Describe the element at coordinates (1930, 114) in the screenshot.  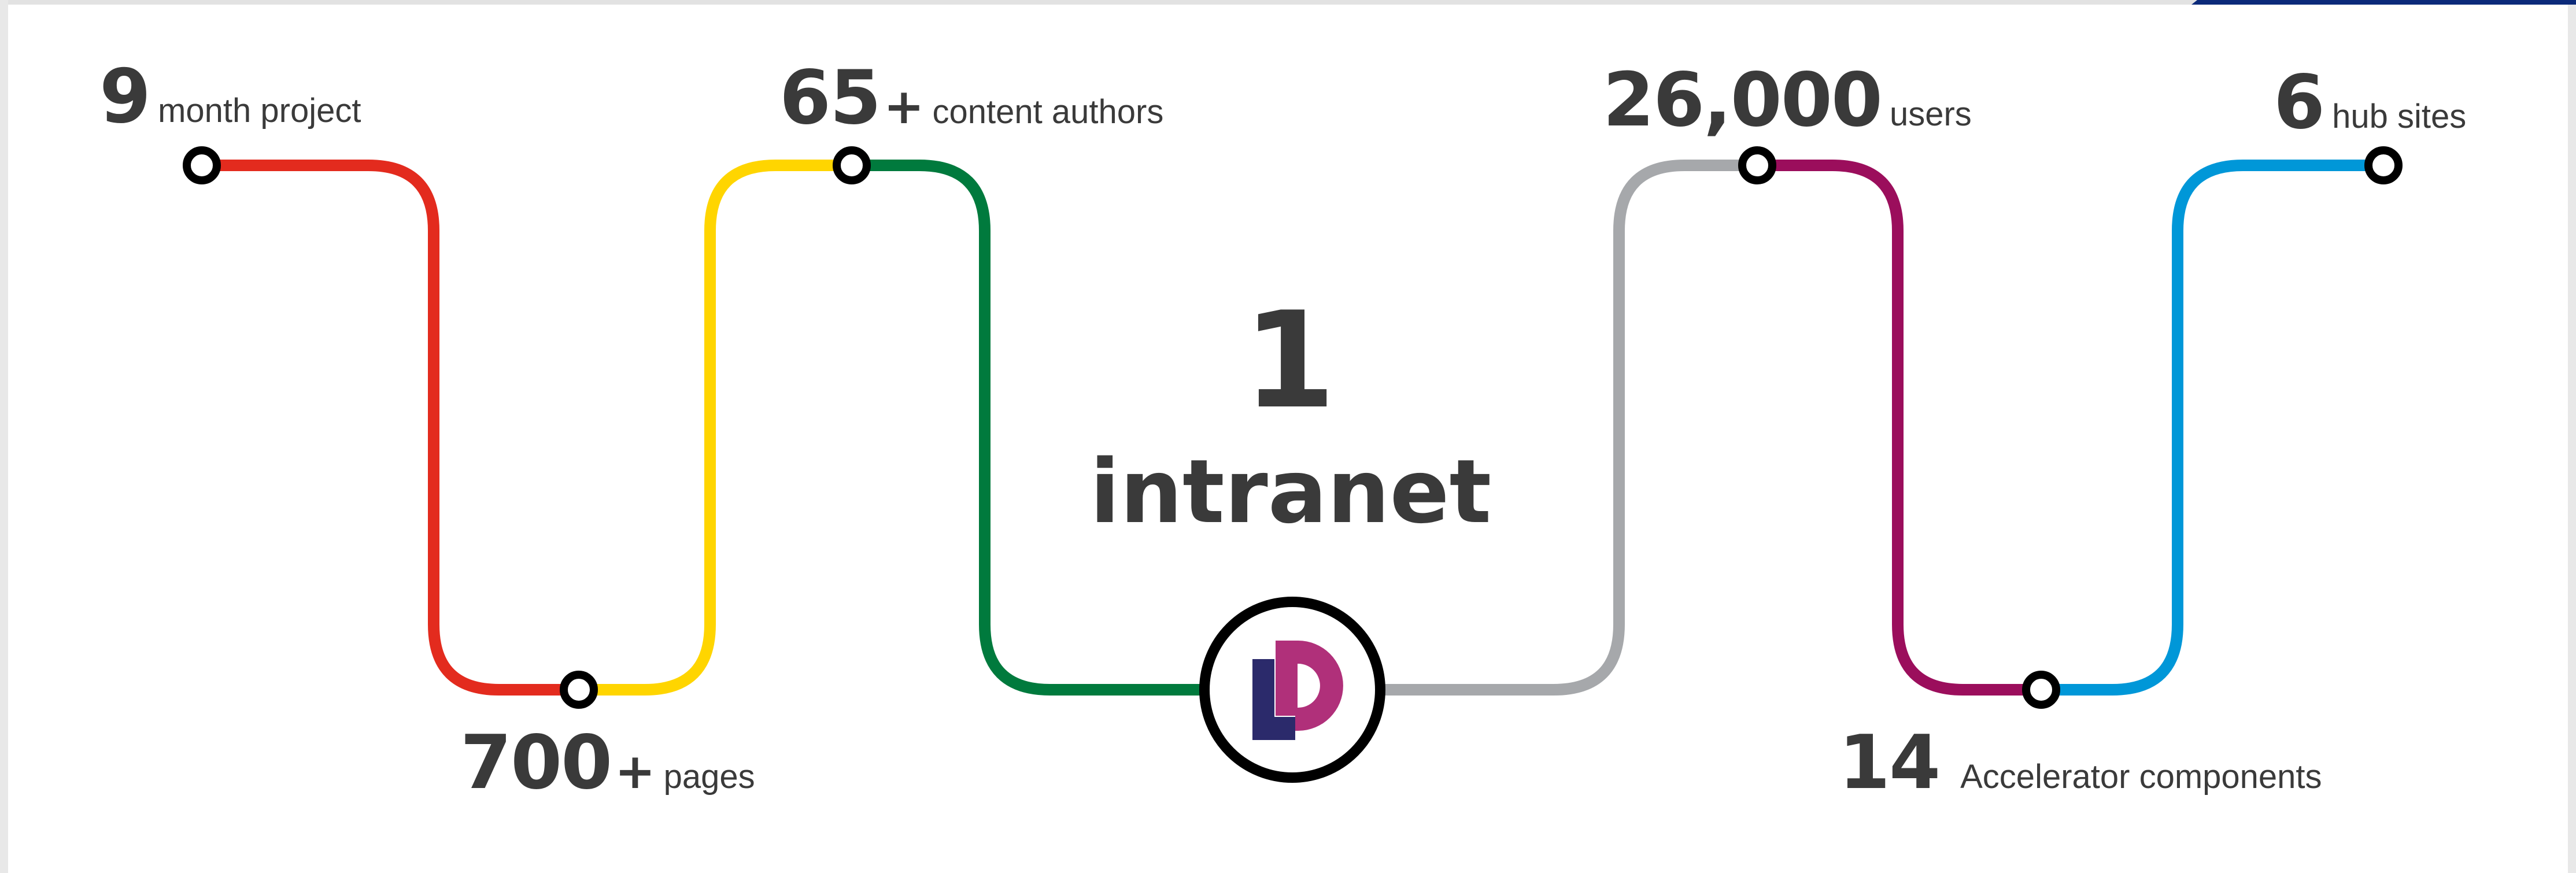
I see `stat-users-label: users` at that location.